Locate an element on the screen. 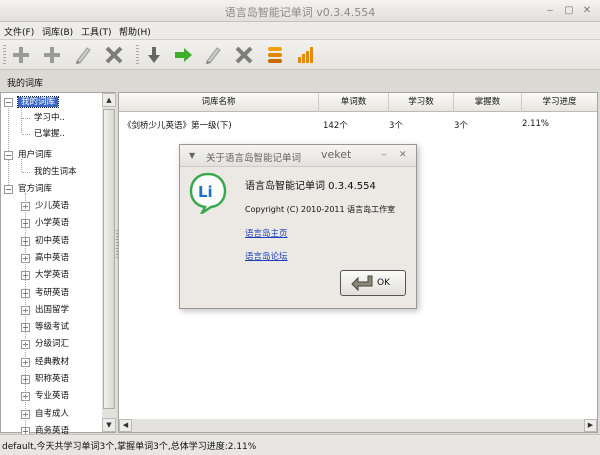 The image size is (600, 455). dialog-title-bar: ▼ 关于语言岛智能记单词 veket ‒ ✕ is located at coordinates (298, 156).